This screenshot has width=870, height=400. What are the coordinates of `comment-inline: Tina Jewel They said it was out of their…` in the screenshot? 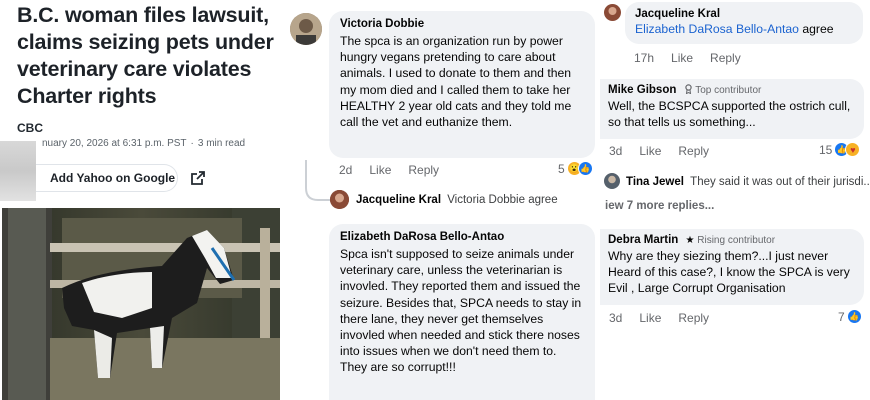 It's located at (748, 182).